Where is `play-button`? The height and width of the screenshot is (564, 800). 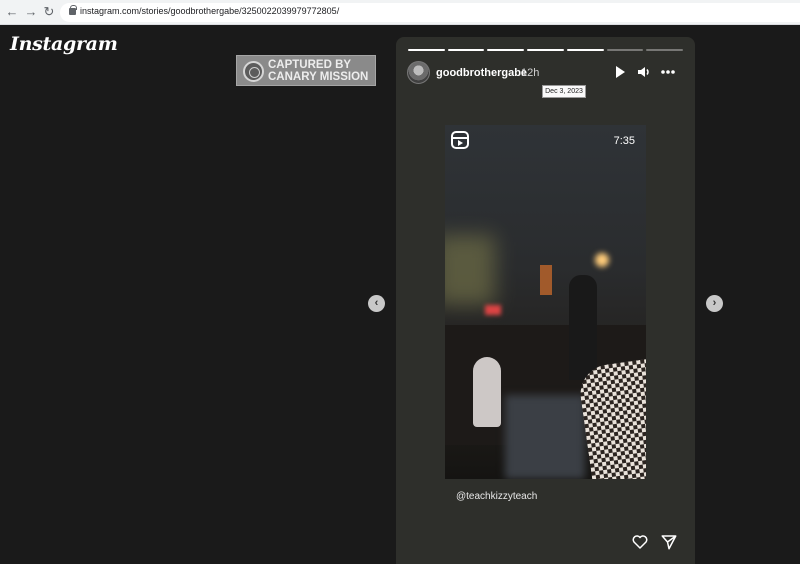
play-button is located at coordinates (620, 72).